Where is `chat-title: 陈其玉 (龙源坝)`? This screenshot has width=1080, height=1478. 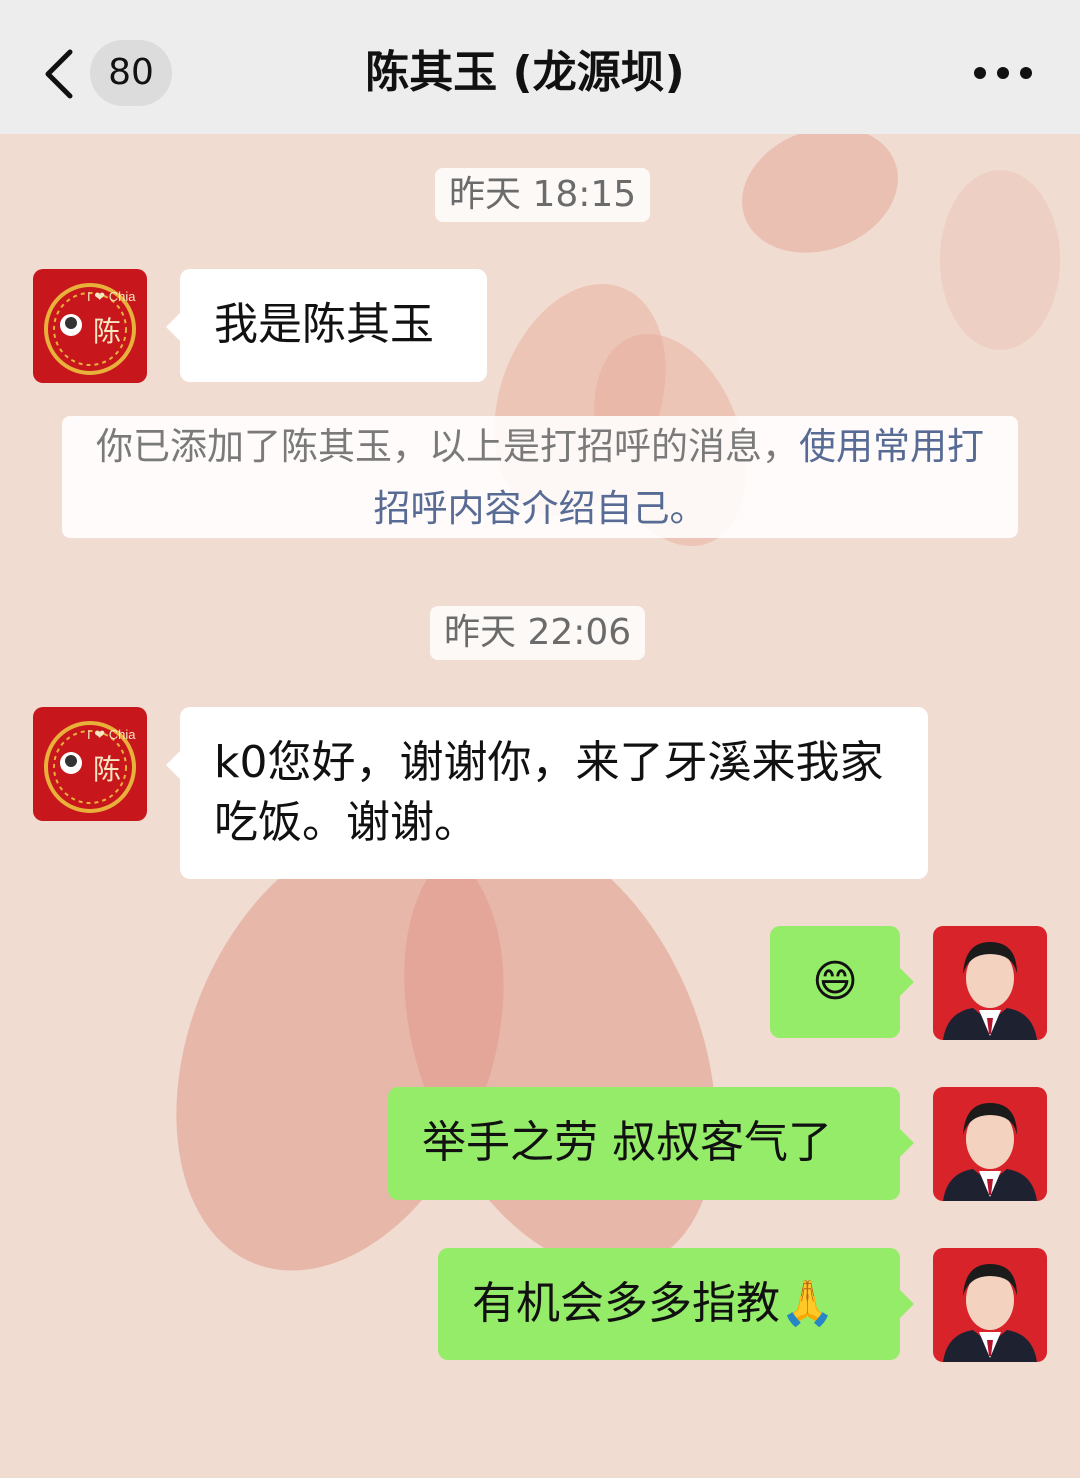
chat-title: 陈其玉 (龙源坝) is located at coordinates (525, 72).